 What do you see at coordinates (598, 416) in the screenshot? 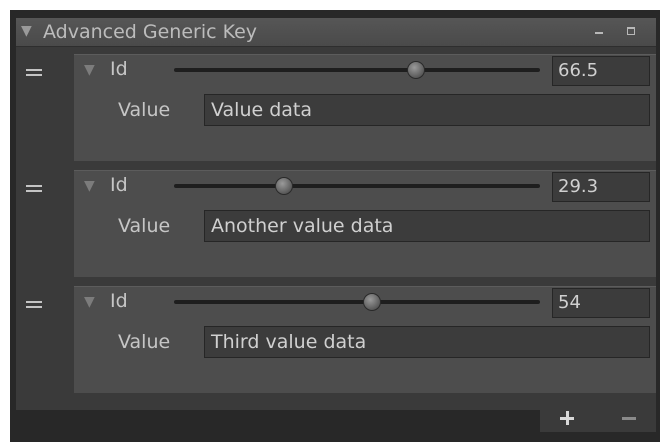
I see `list-footer` at bounding box center [598, 416].